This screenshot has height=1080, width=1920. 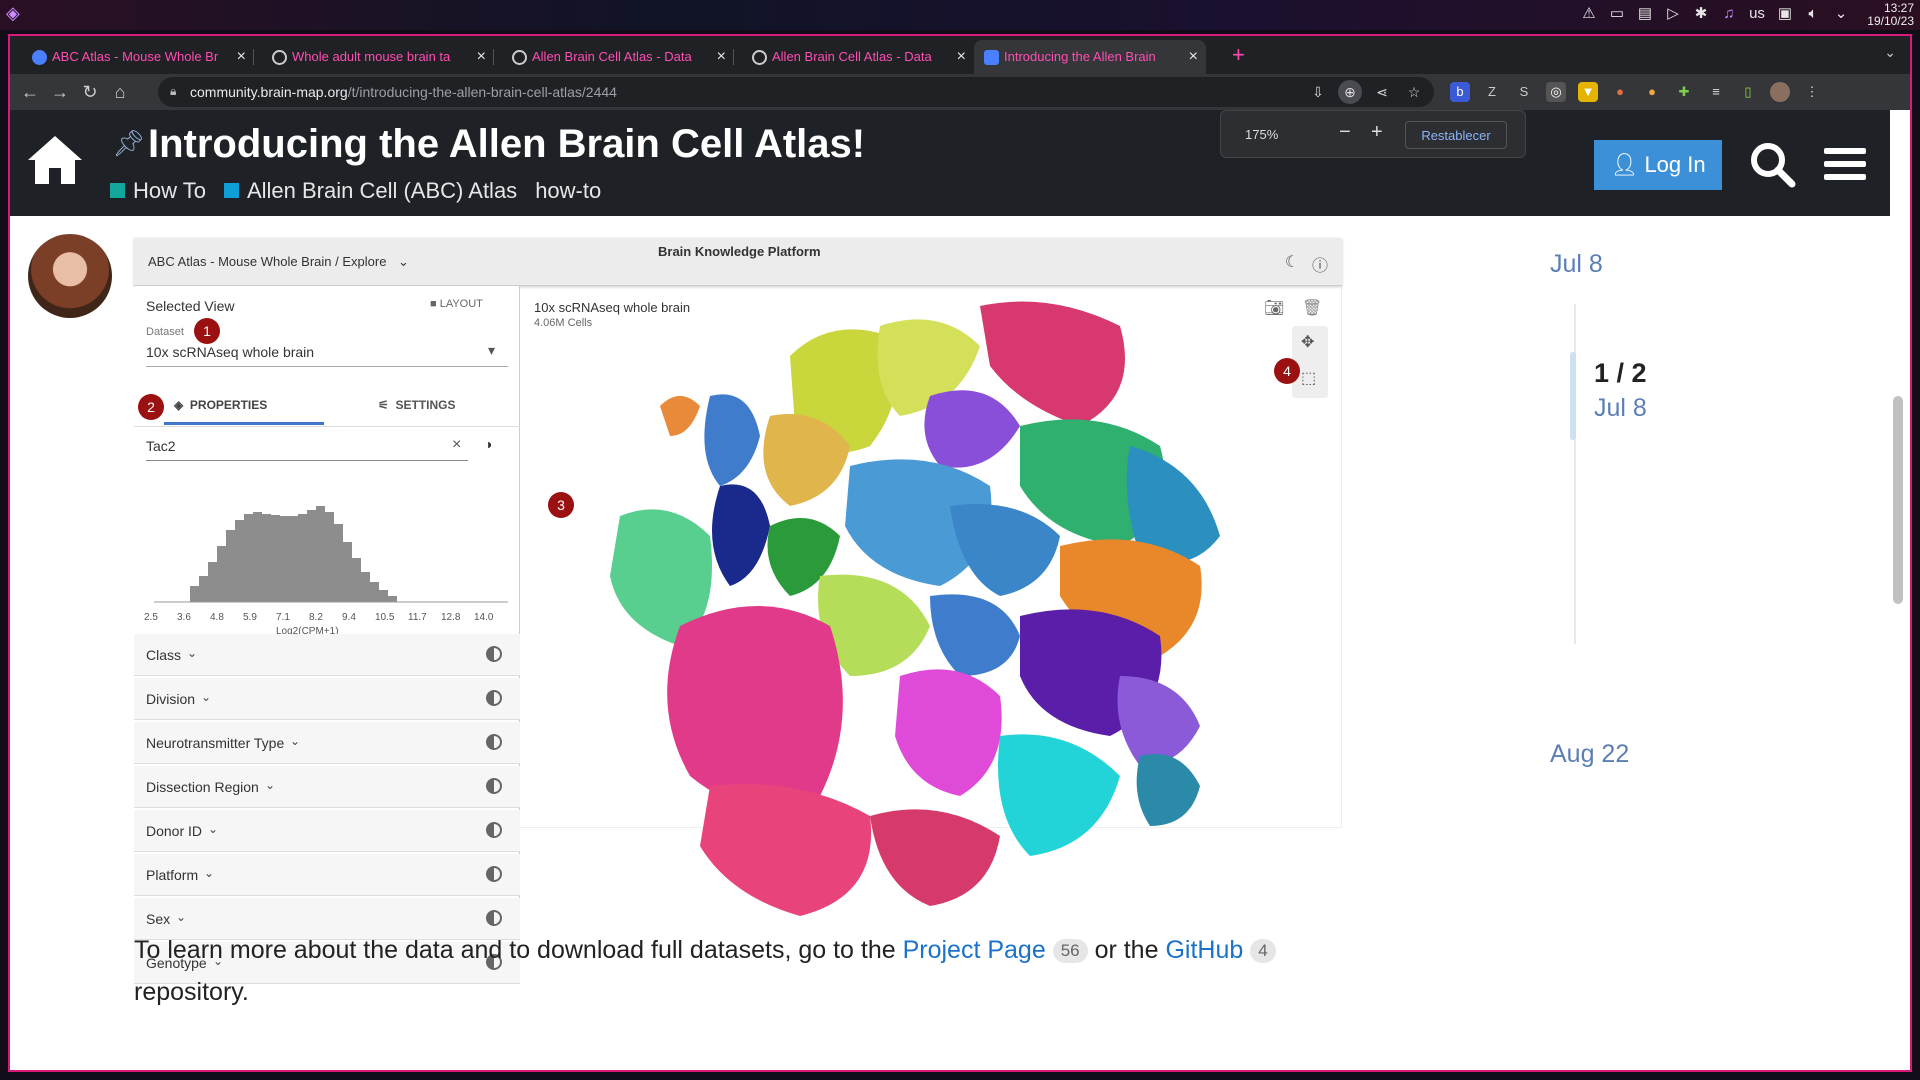 What do you see at coordinates (1589, 754) in the screenshot?
I see `timeline-end-date: Aug 22` at bounding box center [1589, 754].